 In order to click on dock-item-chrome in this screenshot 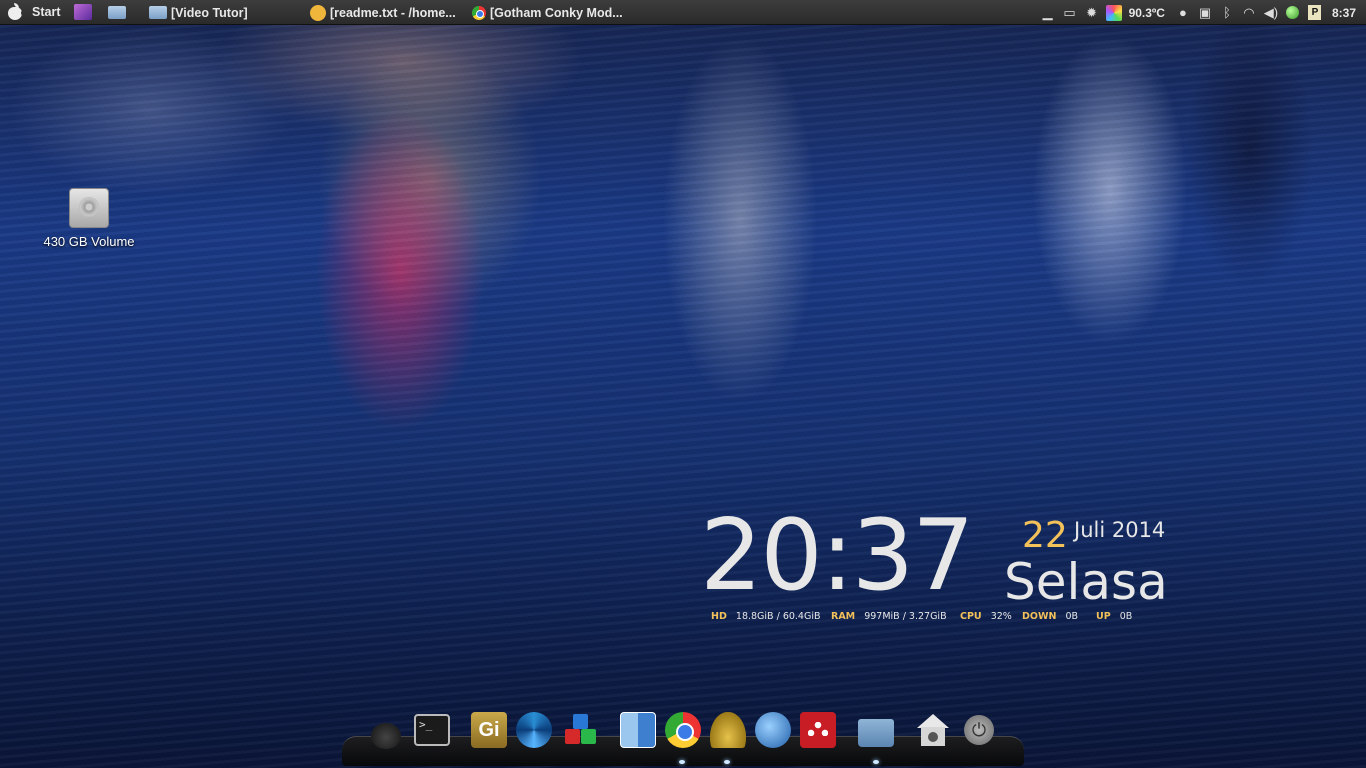, I will do `click(683, 730)`.